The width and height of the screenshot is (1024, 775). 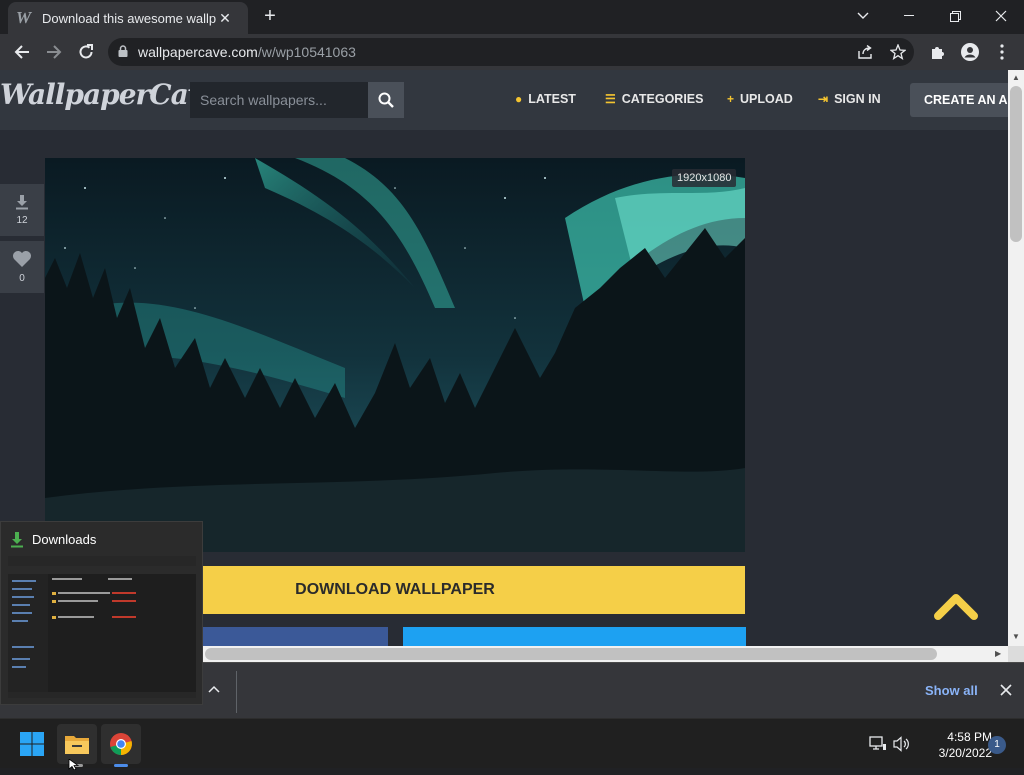 What do you see at coordinates (225, 18) in the screenshot?
I see `tab-close-icon: ✕` at bounding box center [225, 18].